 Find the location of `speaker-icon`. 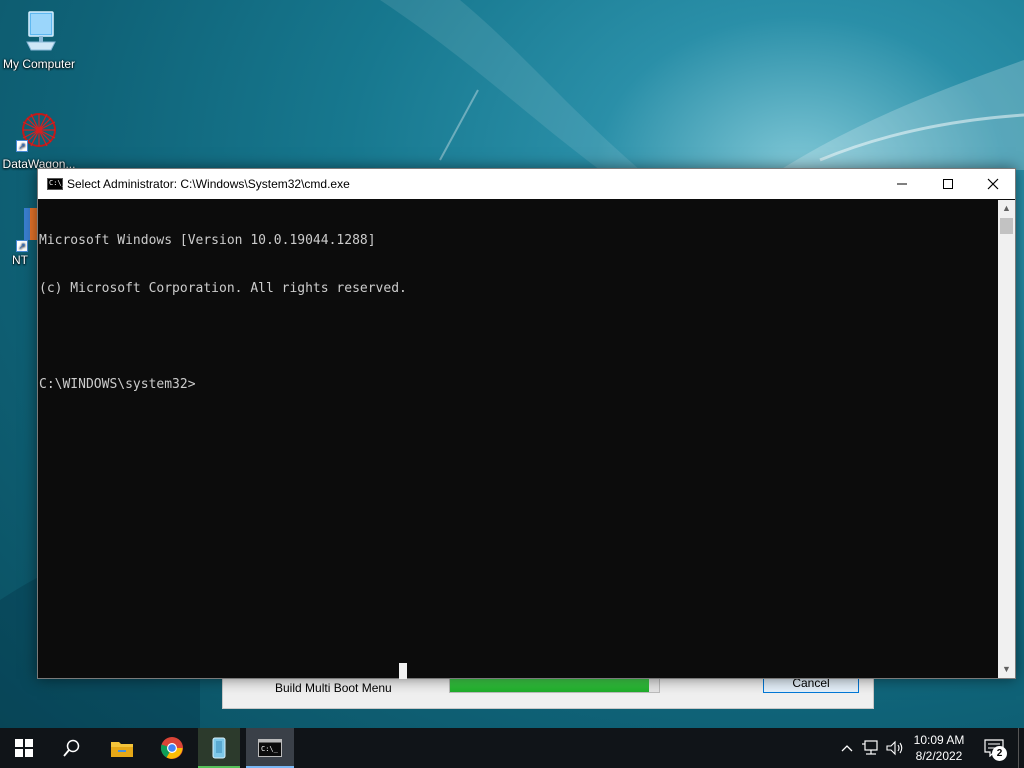

speaker-icon is located at coordinates (894, 748).